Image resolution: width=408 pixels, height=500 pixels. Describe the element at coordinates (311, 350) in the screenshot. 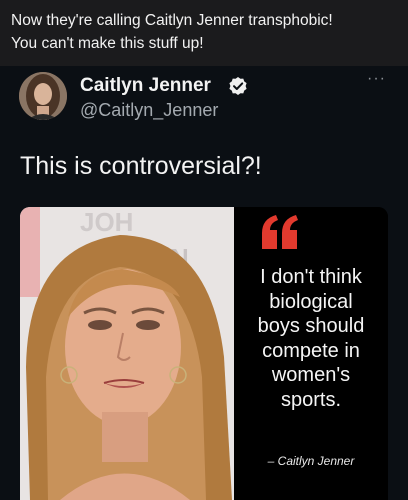

I see `quote-line: compete in` at that location.